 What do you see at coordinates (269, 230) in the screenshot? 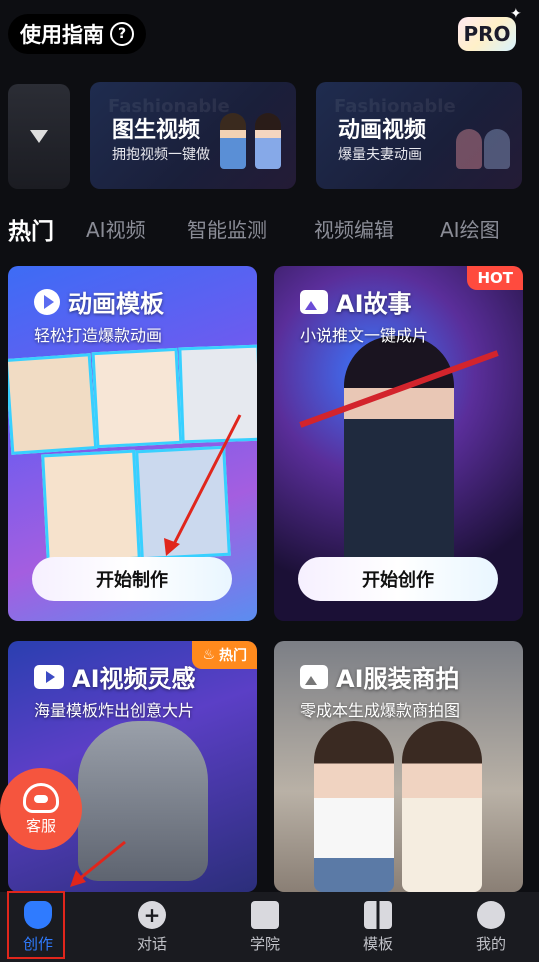
I see `category-tabs: 热门 AI视频 智能监测 视频编辑 AI绘图` at bounding box center [269, 230].